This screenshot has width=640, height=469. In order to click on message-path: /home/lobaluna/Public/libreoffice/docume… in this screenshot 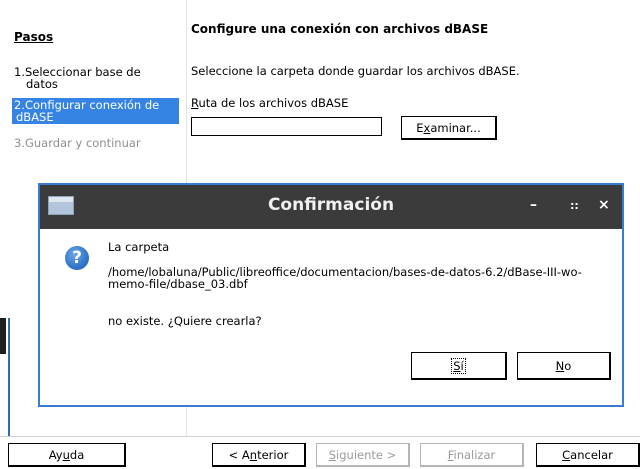, I will do `click(345, 278)`.